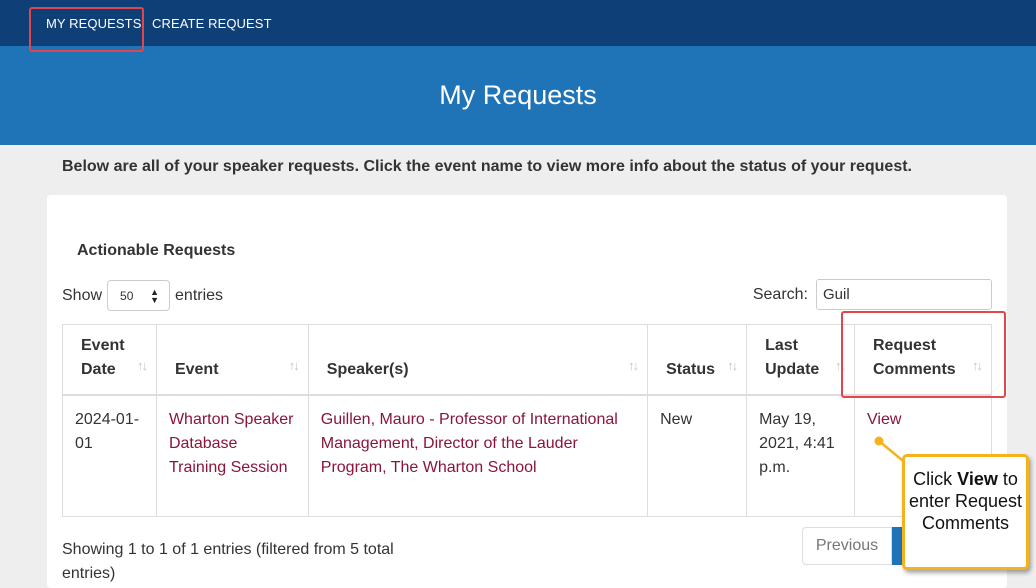 The width and height of the screenshot is (1036, 588). What do you see at coordinates (884, 419) in the screenshot?
I see `view-comments-link: View` at bounding box center [884, 419].